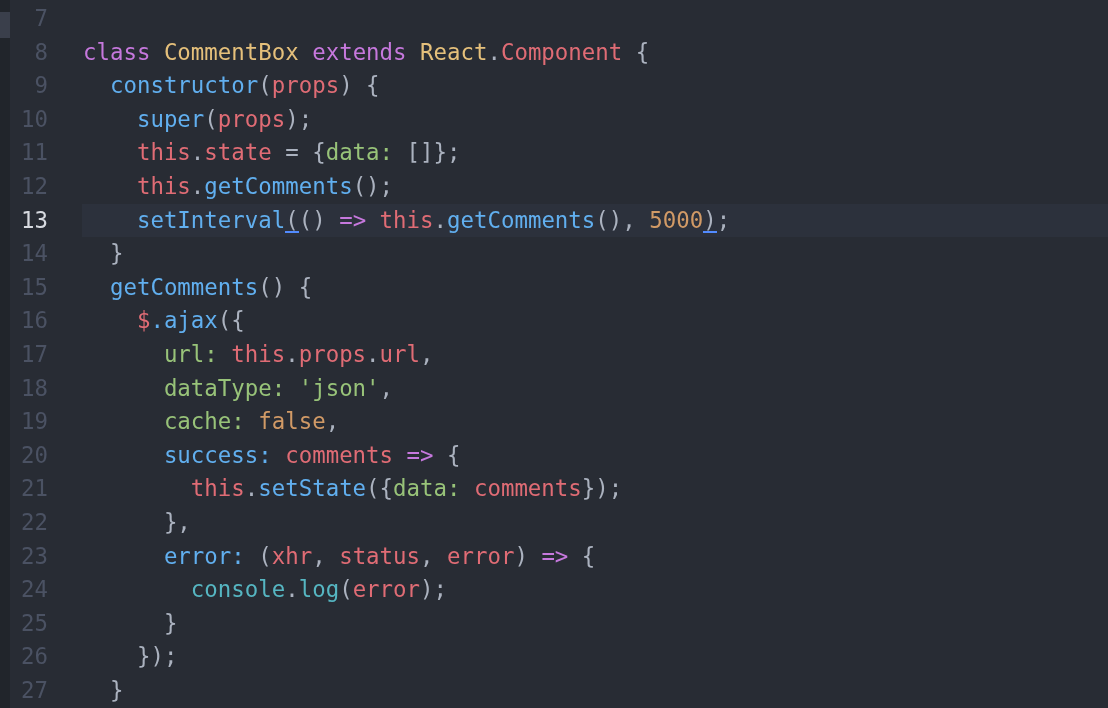 The width and height of the screenshot is (1108, 708). I want to click on code-line: dataType: 'json',, so click(595, 388).